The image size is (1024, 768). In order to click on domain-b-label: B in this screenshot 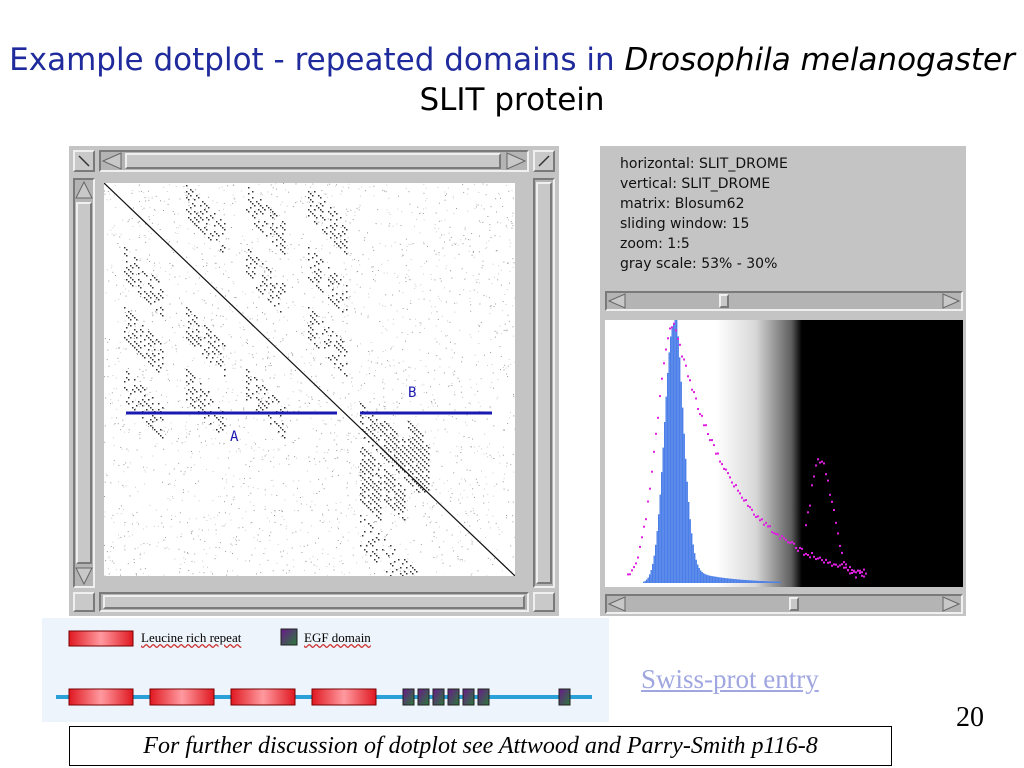, I will do `click(412, 393)`.